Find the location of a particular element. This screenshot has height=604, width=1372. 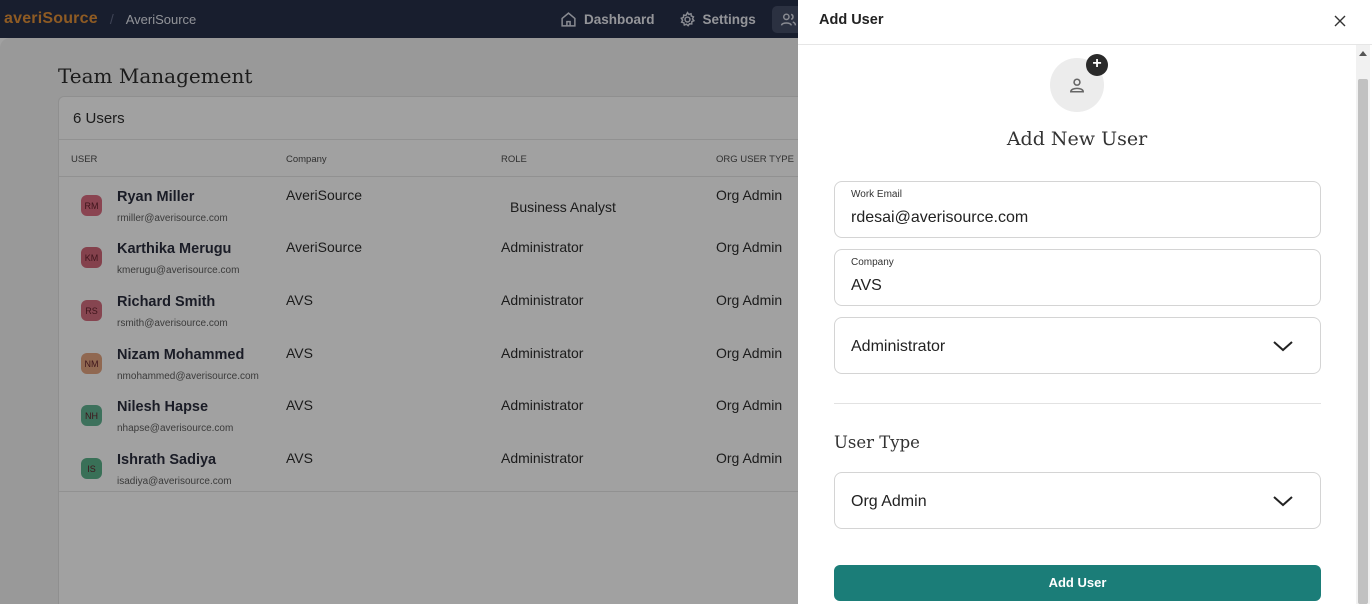

user-type-select-value: Org Admin is located at coordinates (889, 501).